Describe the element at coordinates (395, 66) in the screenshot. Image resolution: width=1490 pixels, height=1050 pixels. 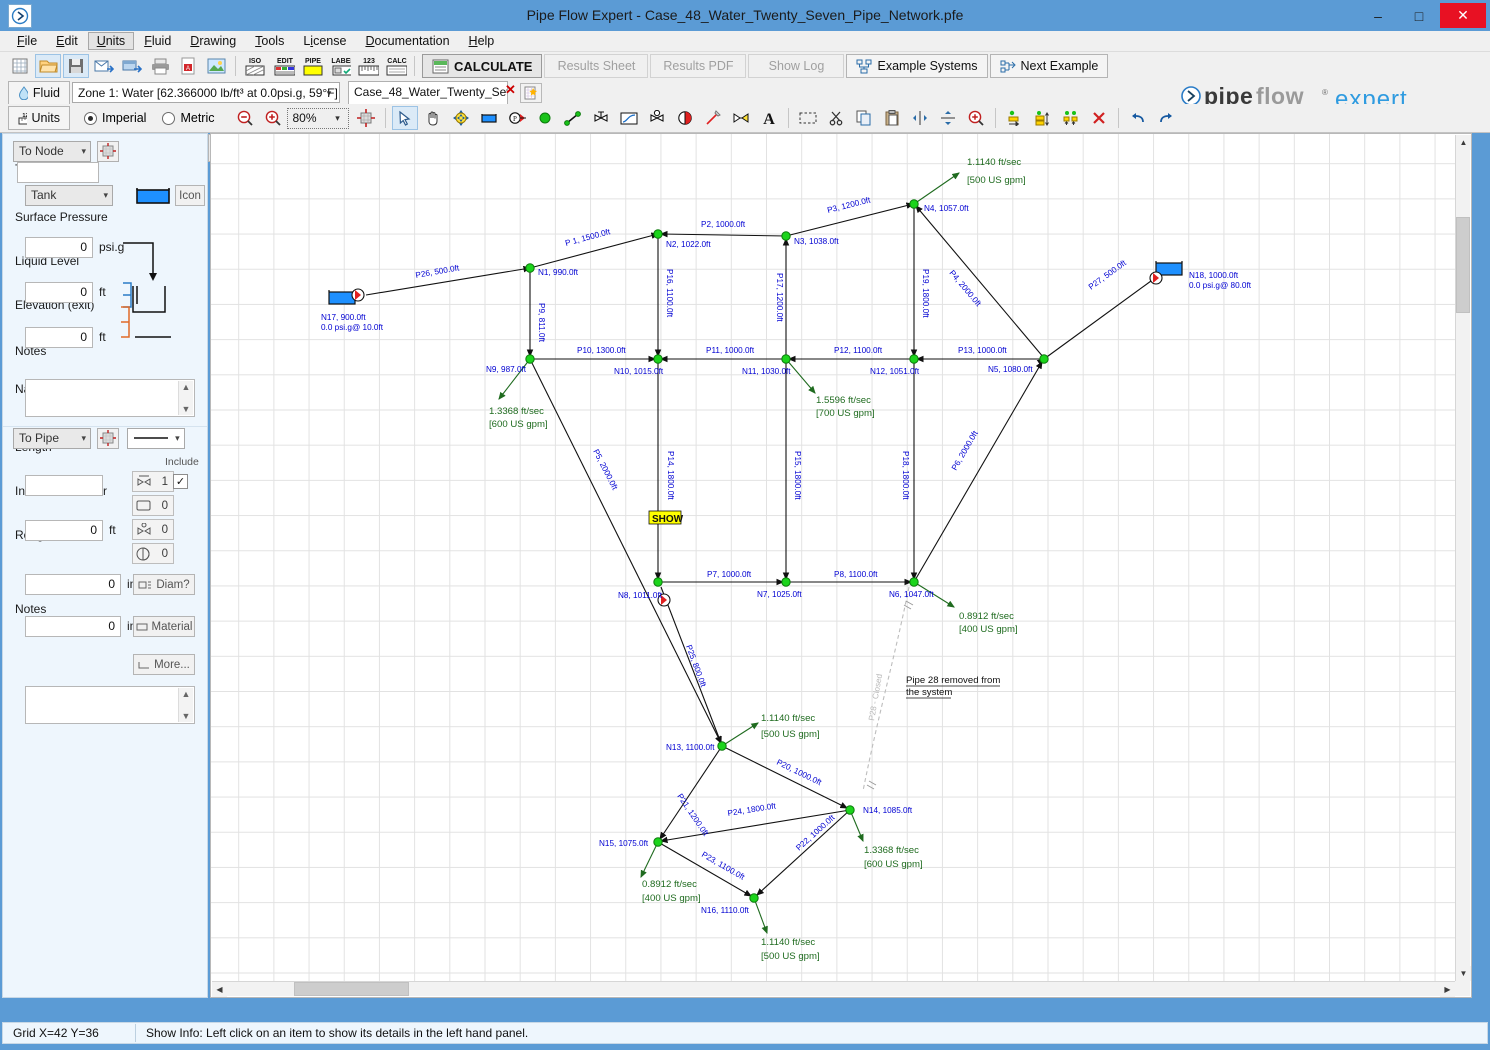
I see `calc-icon: CALC` at that location.